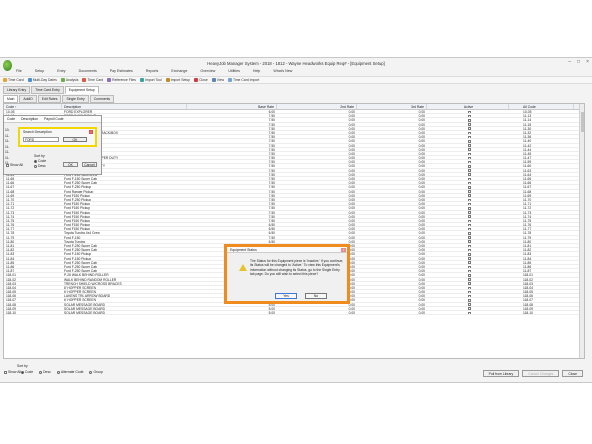 Image resolution: width=592 pixels, height=444 pixels. I want to click on column-header-description: Description, so click(124, 106).